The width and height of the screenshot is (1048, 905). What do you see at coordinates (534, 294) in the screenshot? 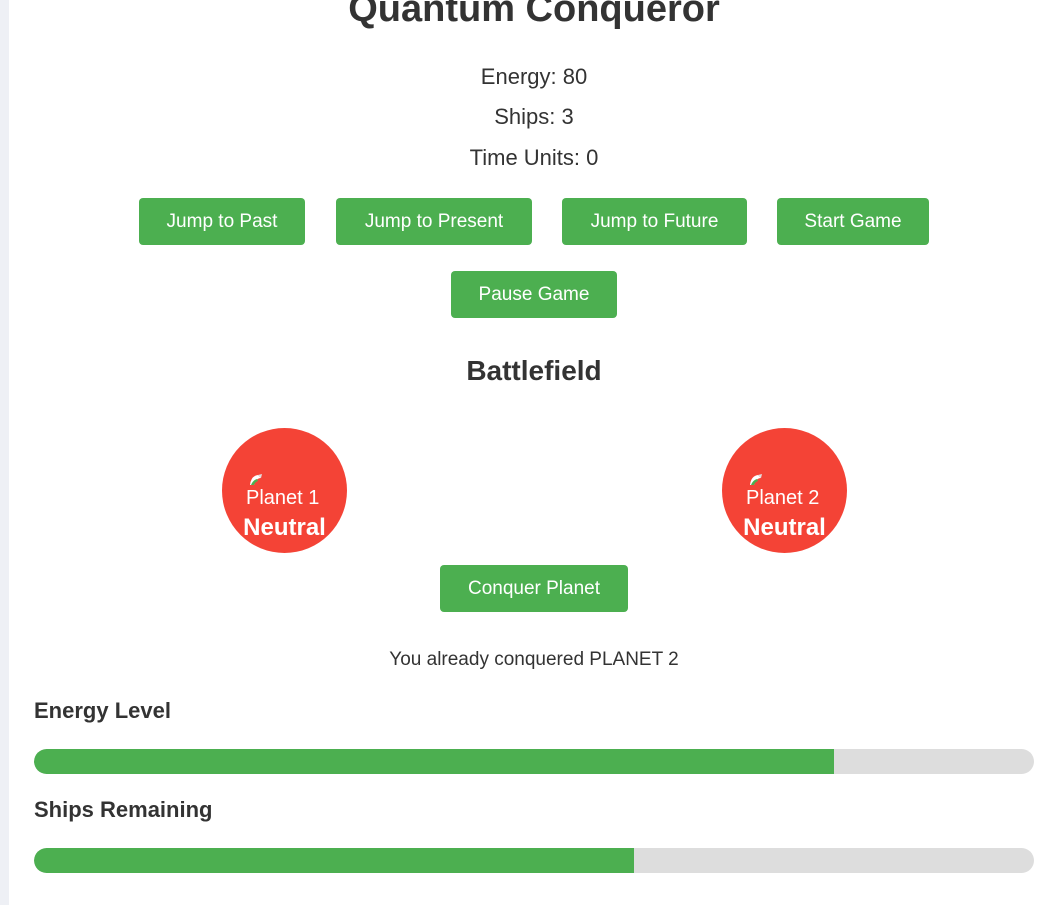
I see `pause-game-button: Pause Game` at bounding box center [534, 294].